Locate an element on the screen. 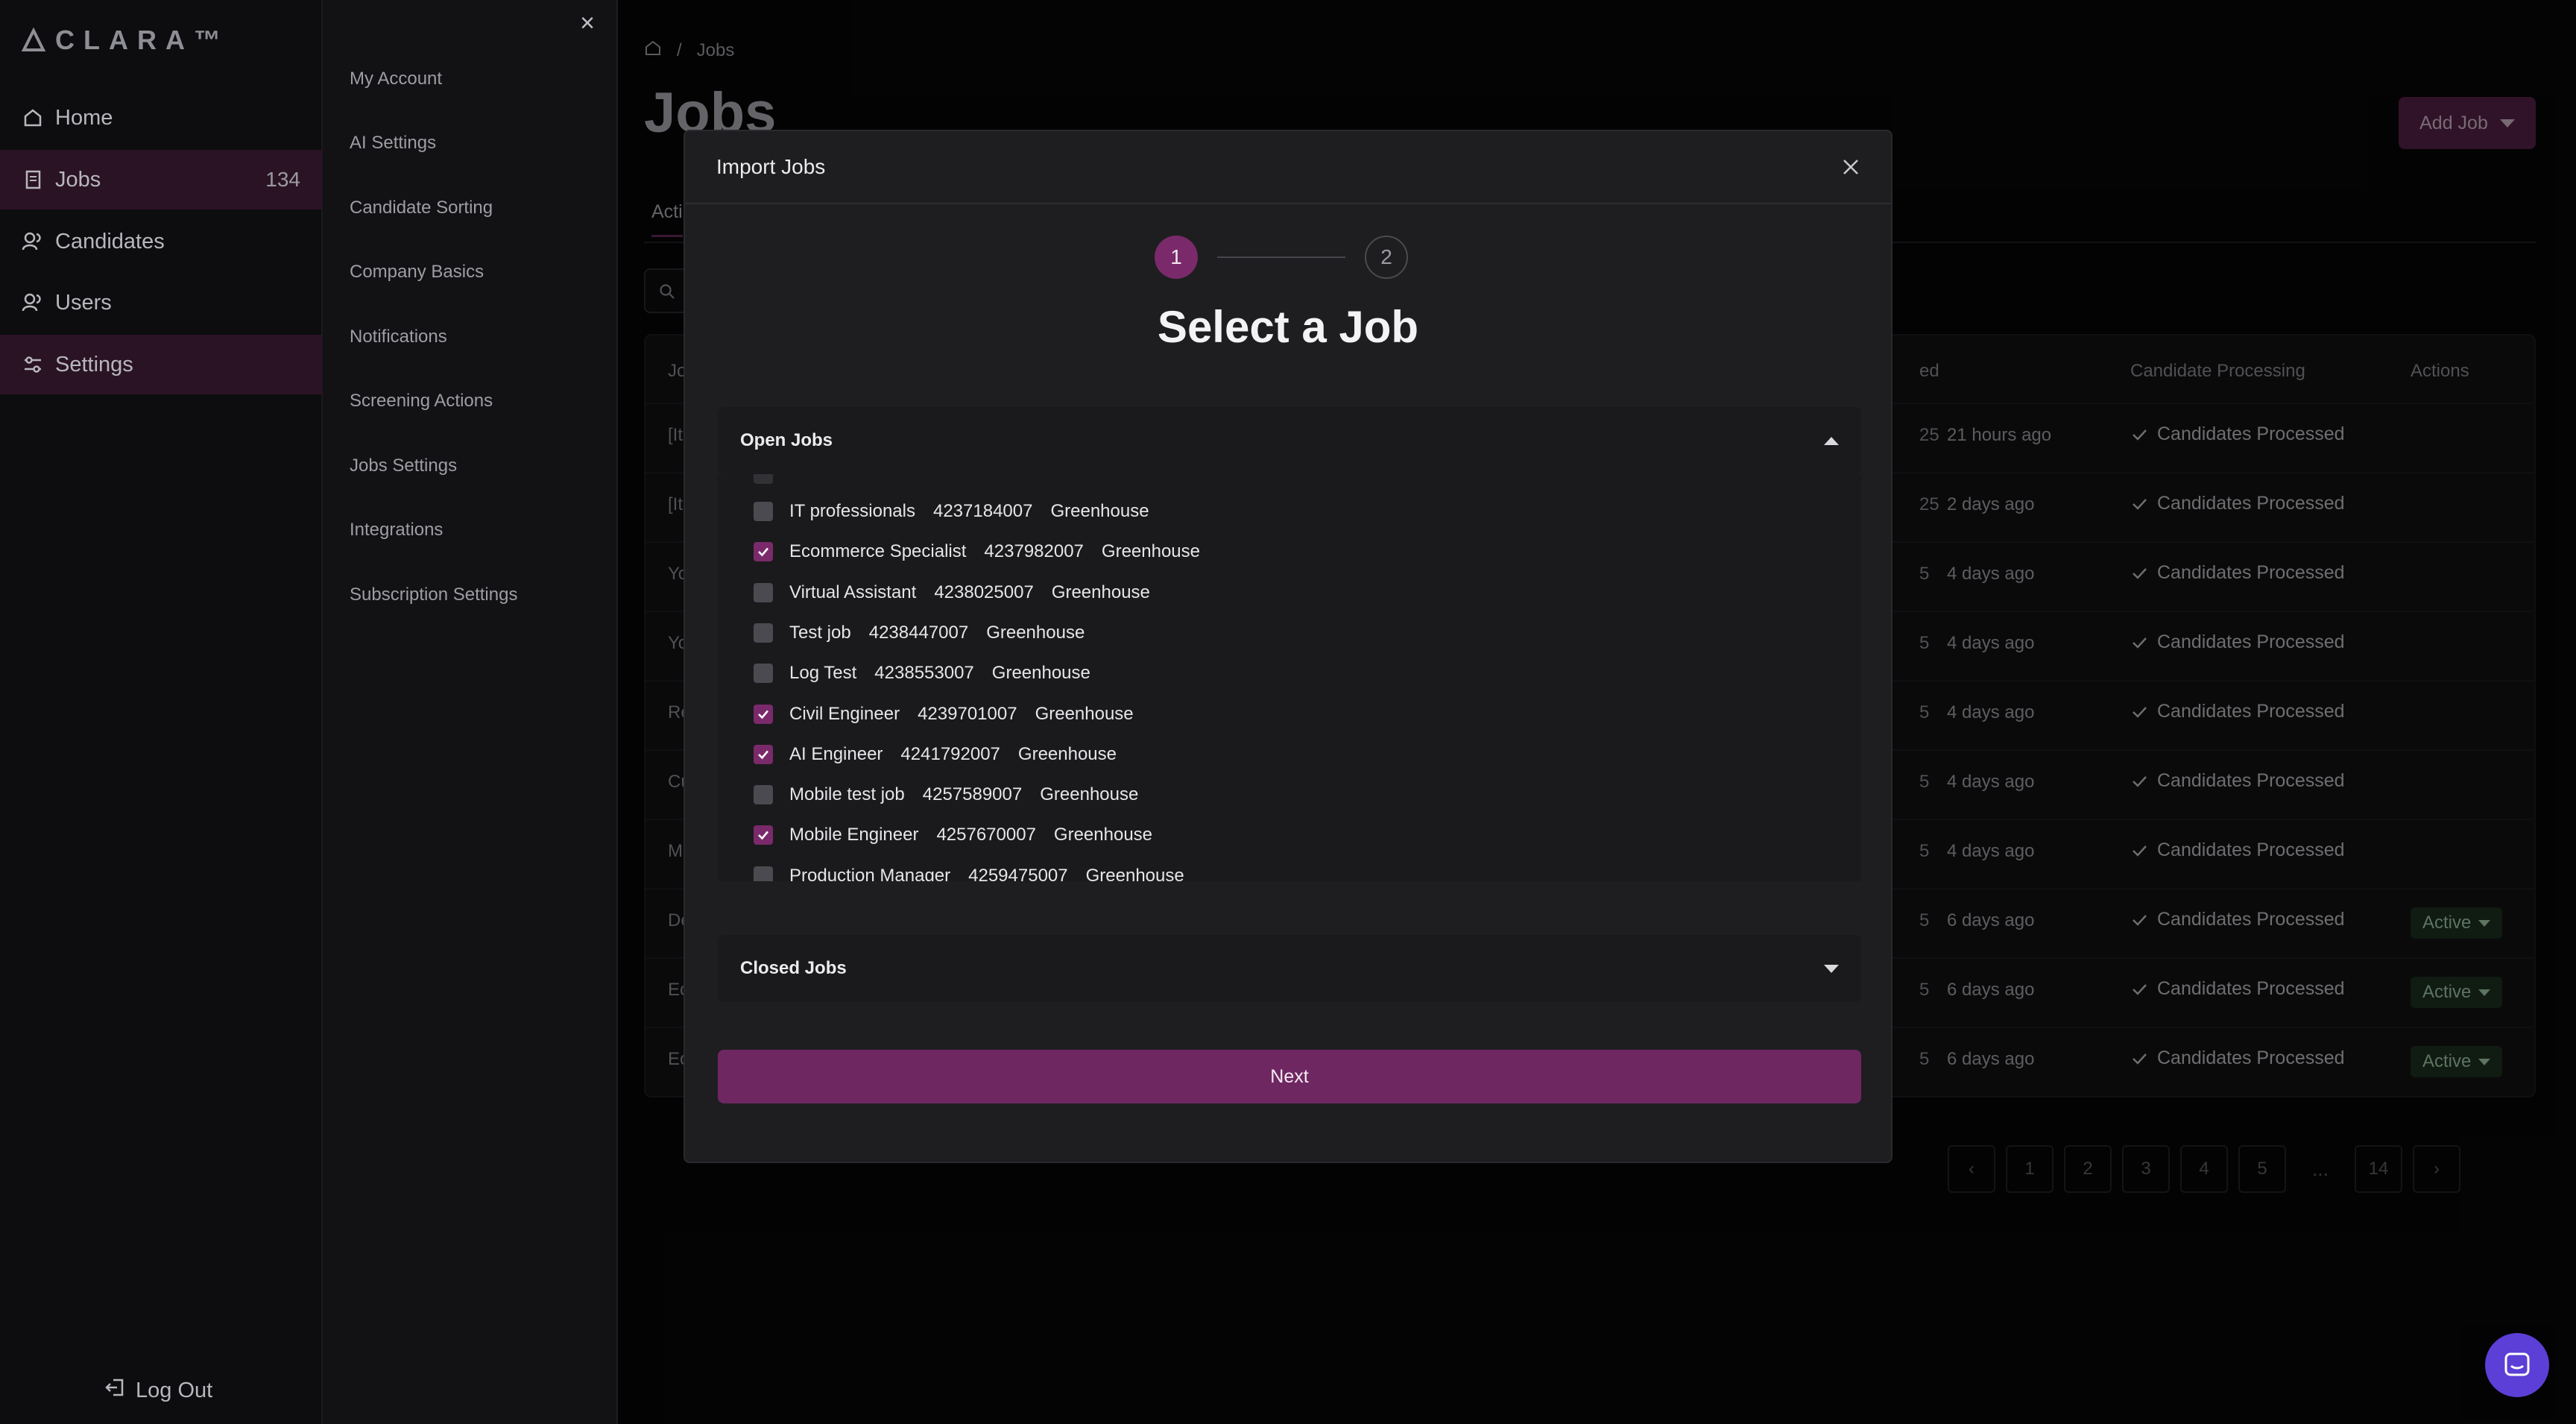 The image size is (2576, 1424). submenu-ai-settings: AI Settings is located at coordinates (393, 143).